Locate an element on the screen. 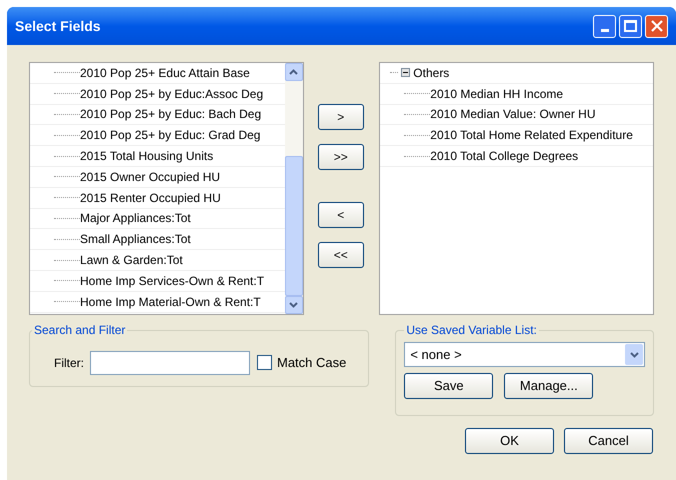 The image size is (676, 480). field-item: Lawn & Garden:Tot is located at coordinates (157, 260).